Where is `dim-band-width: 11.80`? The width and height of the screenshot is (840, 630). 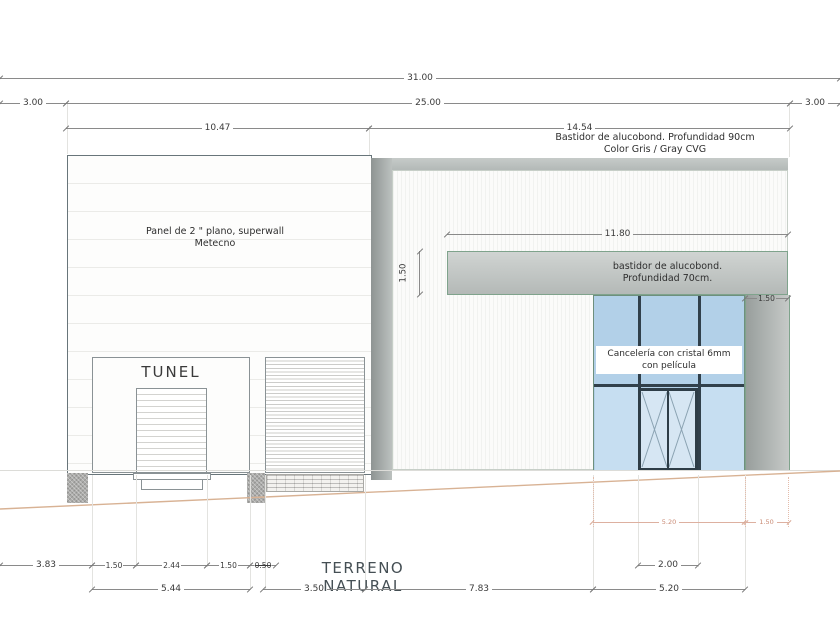
dim-band-width: 11.80 is located at coordinates (618, 234).